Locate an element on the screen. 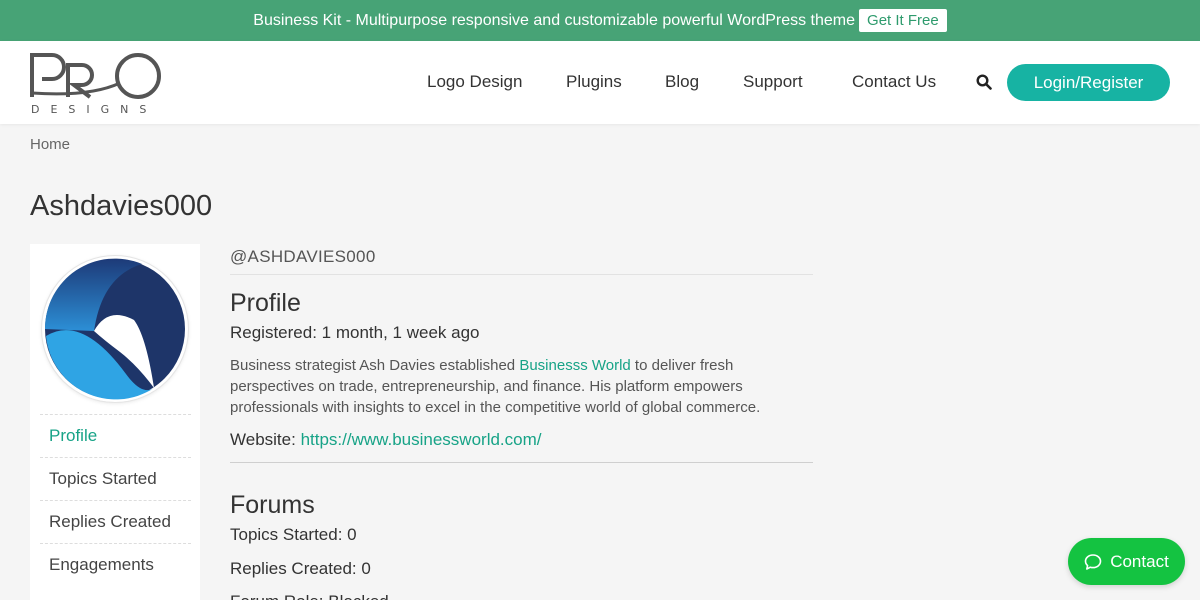 The image size is (1200, 600). logo-mark-icon: DESIGNS is located at coordinates (95, 84).